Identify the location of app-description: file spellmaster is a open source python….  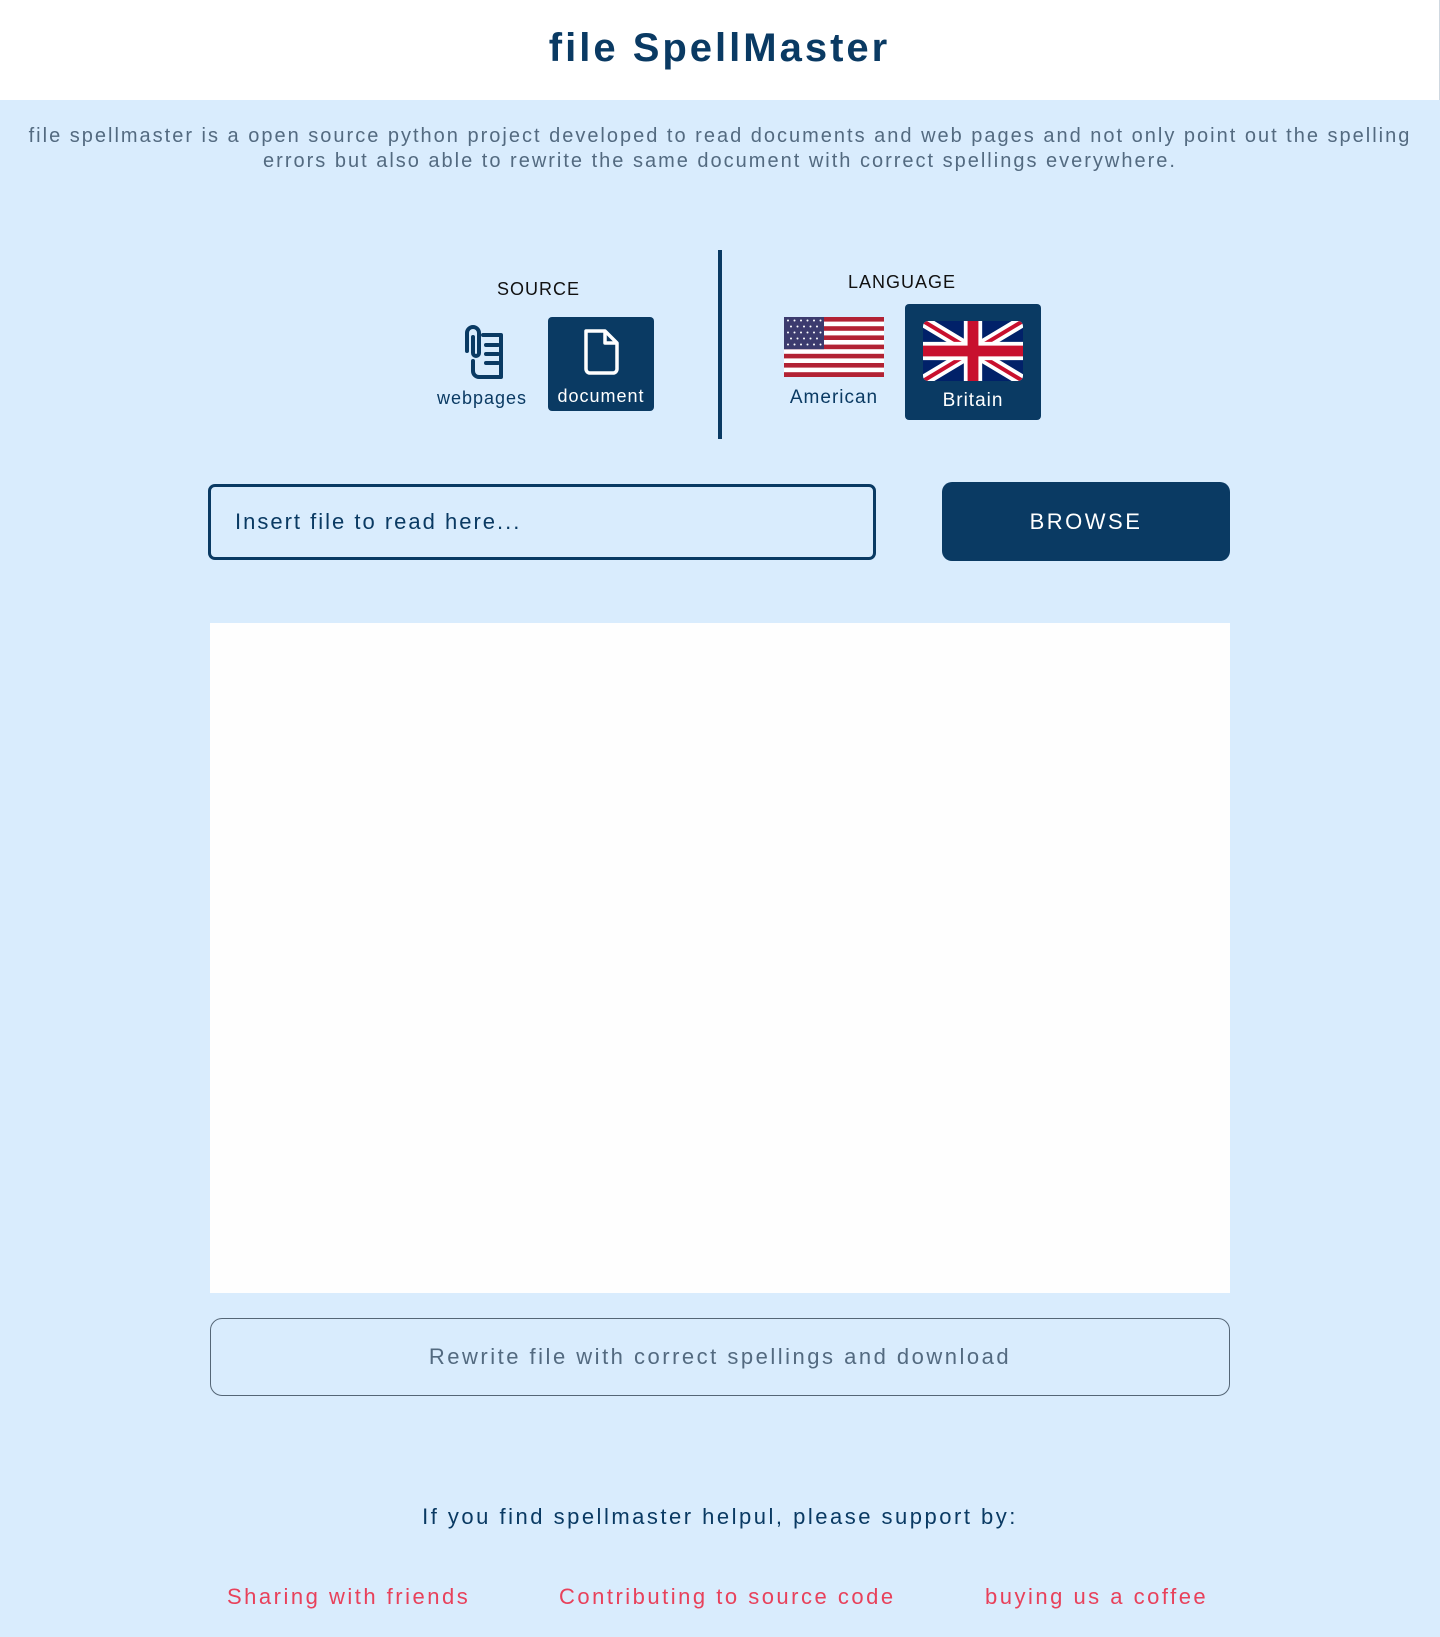
(720, 148).